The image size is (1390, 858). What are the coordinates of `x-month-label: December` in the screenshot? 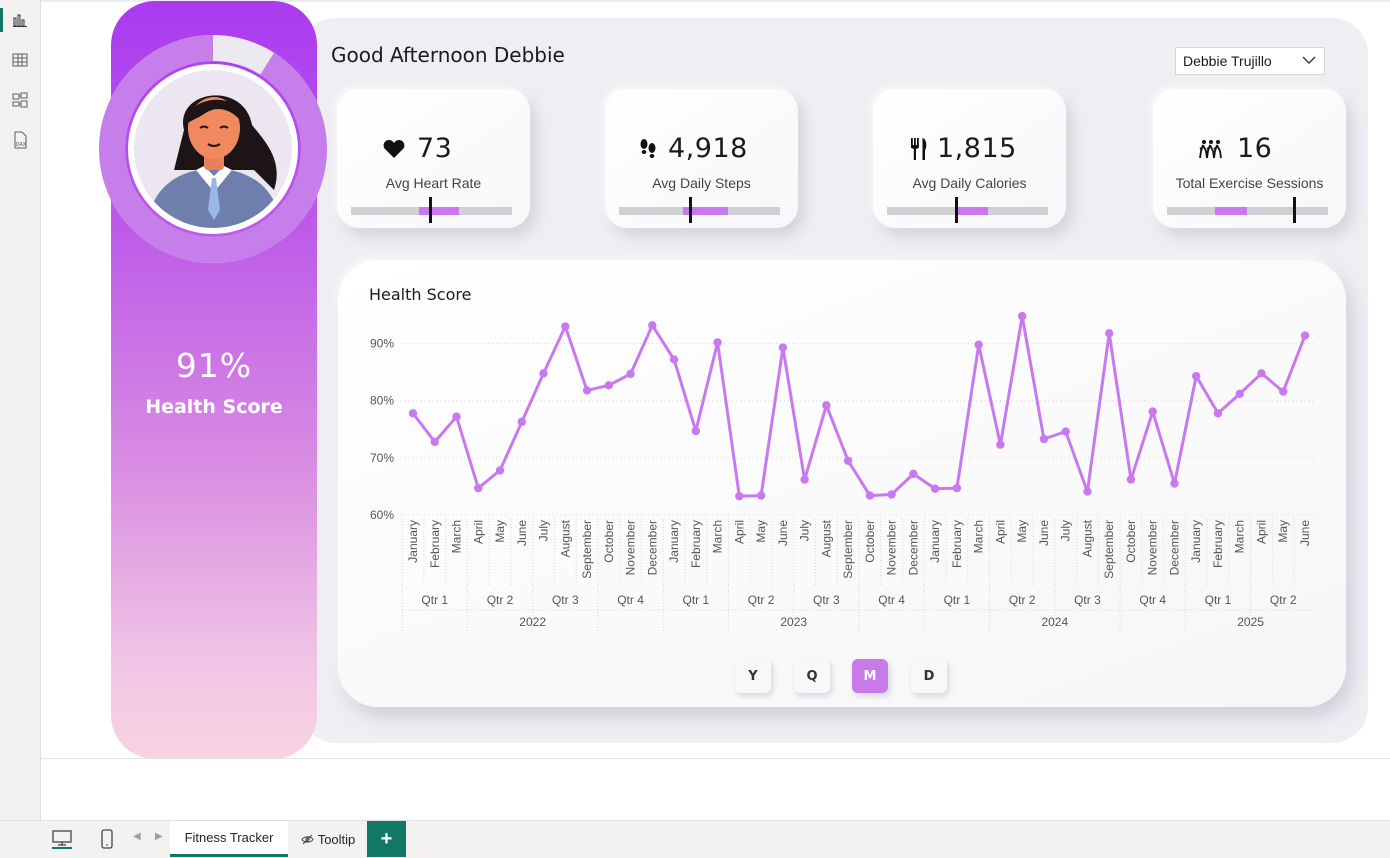 It's located at (913, 547).